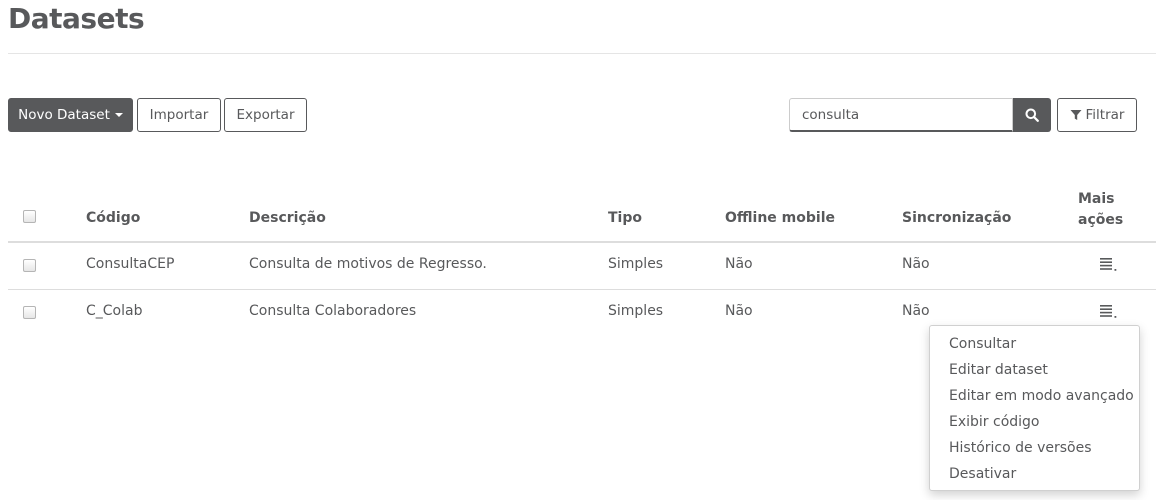 The image size is (1164, 500). Describe the element at coordinates (265, 115) in the screenshot. I see `export-button: Exportar` at that location.